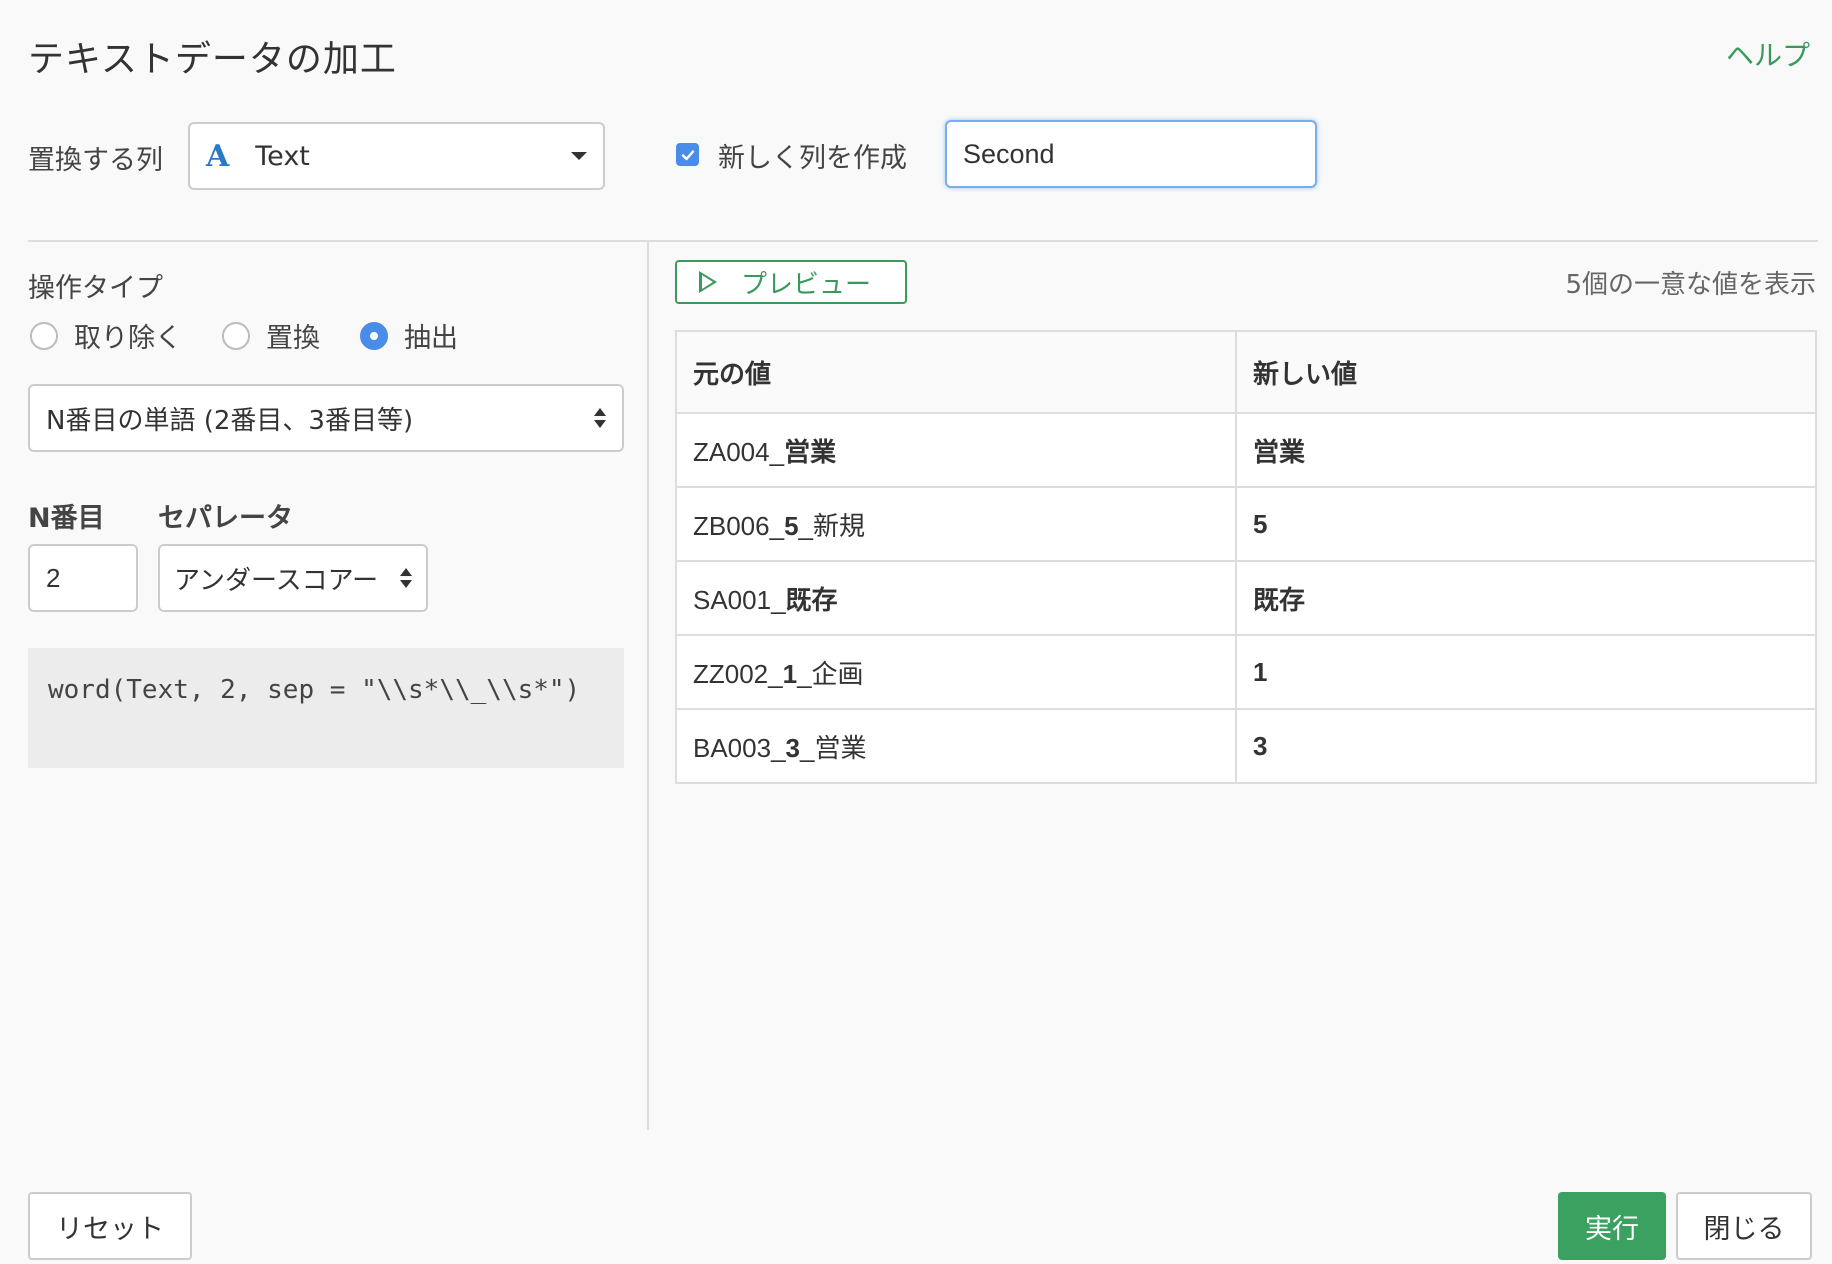  I want to click on play-icon, so click(708, 282).